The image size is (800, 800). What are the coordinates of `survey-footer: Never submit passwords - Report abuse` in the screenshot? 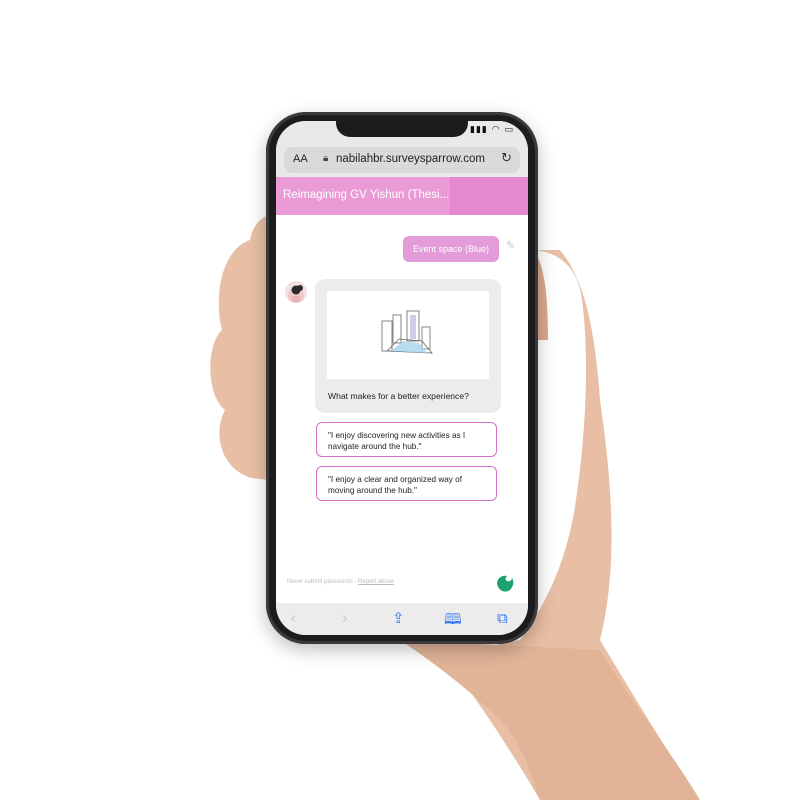 It's located at (402, 589).